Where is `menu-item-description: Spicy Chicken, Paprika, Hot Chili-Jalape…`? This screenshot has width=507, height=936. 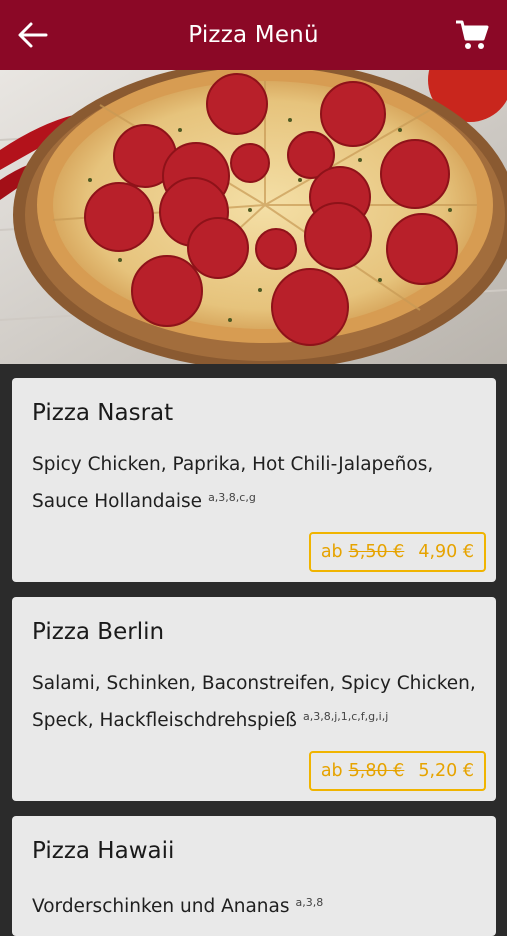
menu-item-description: Spicy Chicken, Paprika, Hot Chili-Jalape… is located at coordinates (233, 483).